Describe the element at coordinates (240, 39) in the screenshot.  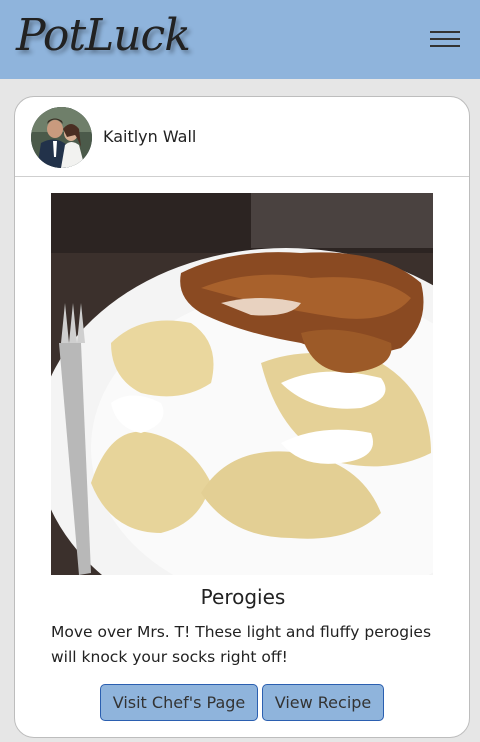
I see `app-header: PotLuck` at that location.